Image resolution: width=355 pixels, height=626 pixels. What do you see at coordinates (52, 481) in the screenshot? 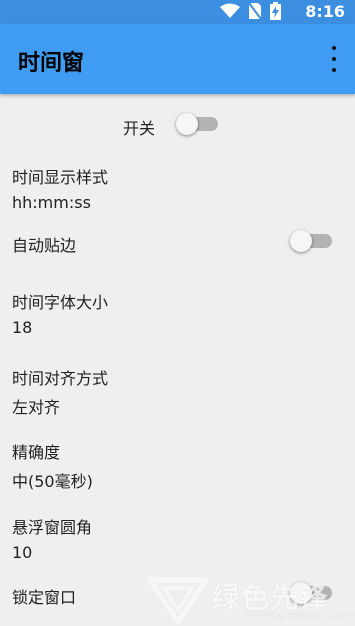
I see `precision-value: 中(50毫秒)` at bounding box center [52, 481].